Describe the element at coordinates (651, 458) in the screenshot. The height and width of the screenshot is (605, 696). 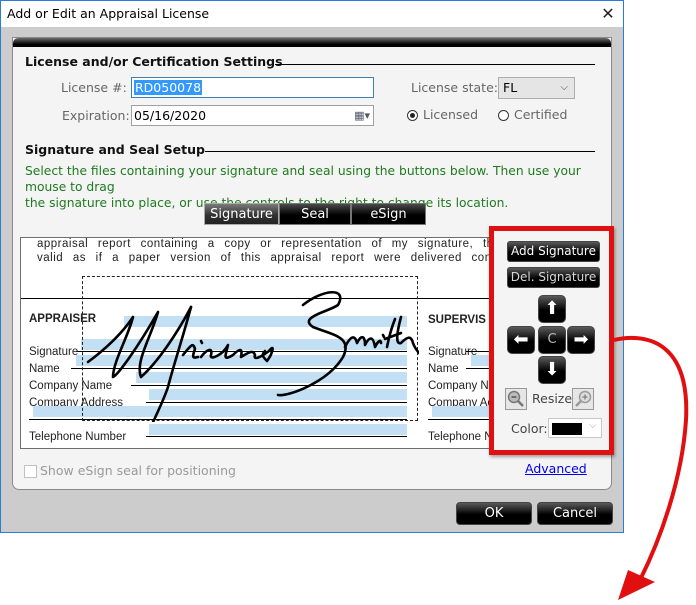
I see `arrow-curve` at that location.